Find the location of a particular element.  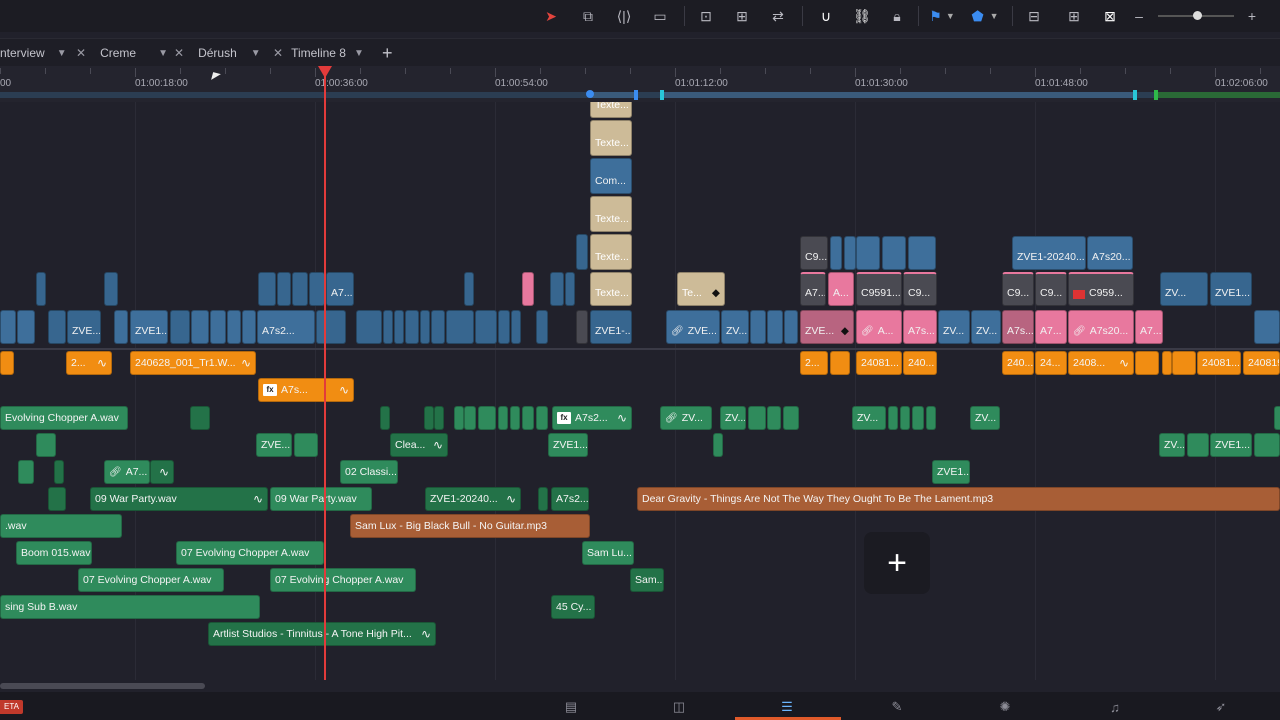

zoom-in-button: + is located at coordinates (1252, 16).